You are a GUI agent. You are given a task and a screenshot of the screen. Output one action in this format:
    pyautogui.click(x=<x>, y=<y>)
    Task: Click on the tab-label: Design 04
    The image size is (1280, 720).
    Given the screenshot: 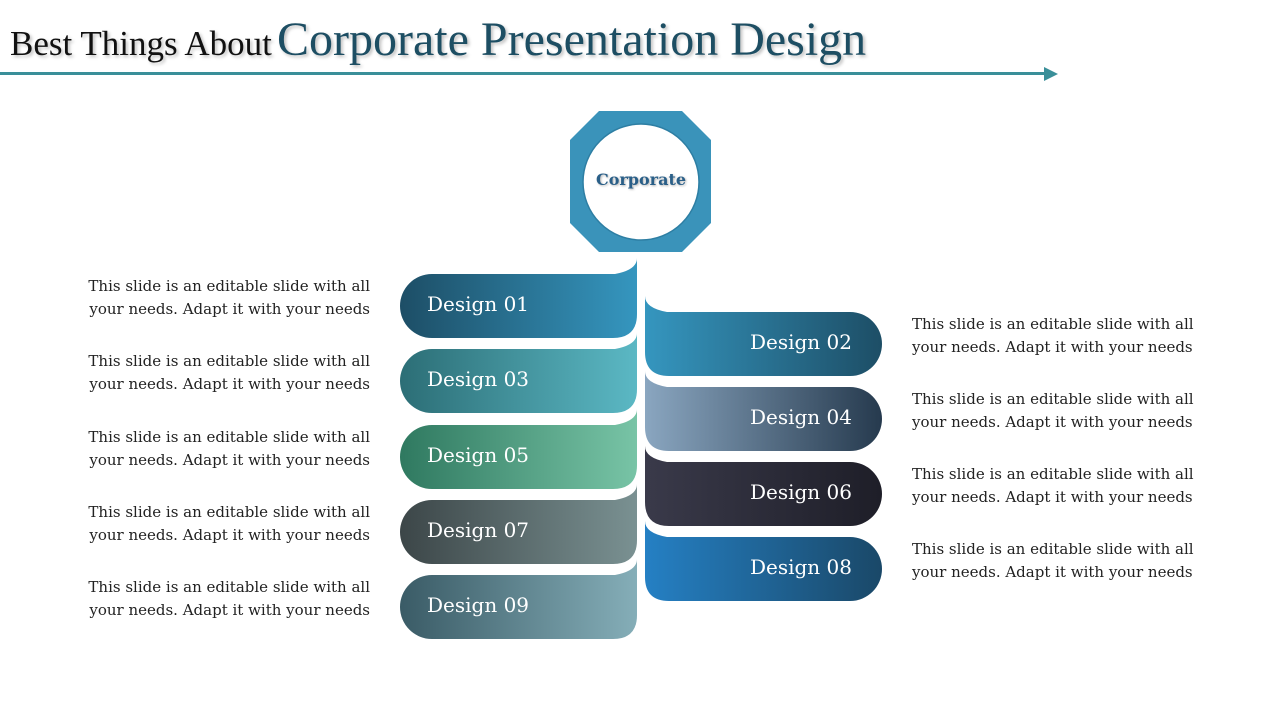 What is the action you would take?
    pyautogui.click(x=800, y=417)
    